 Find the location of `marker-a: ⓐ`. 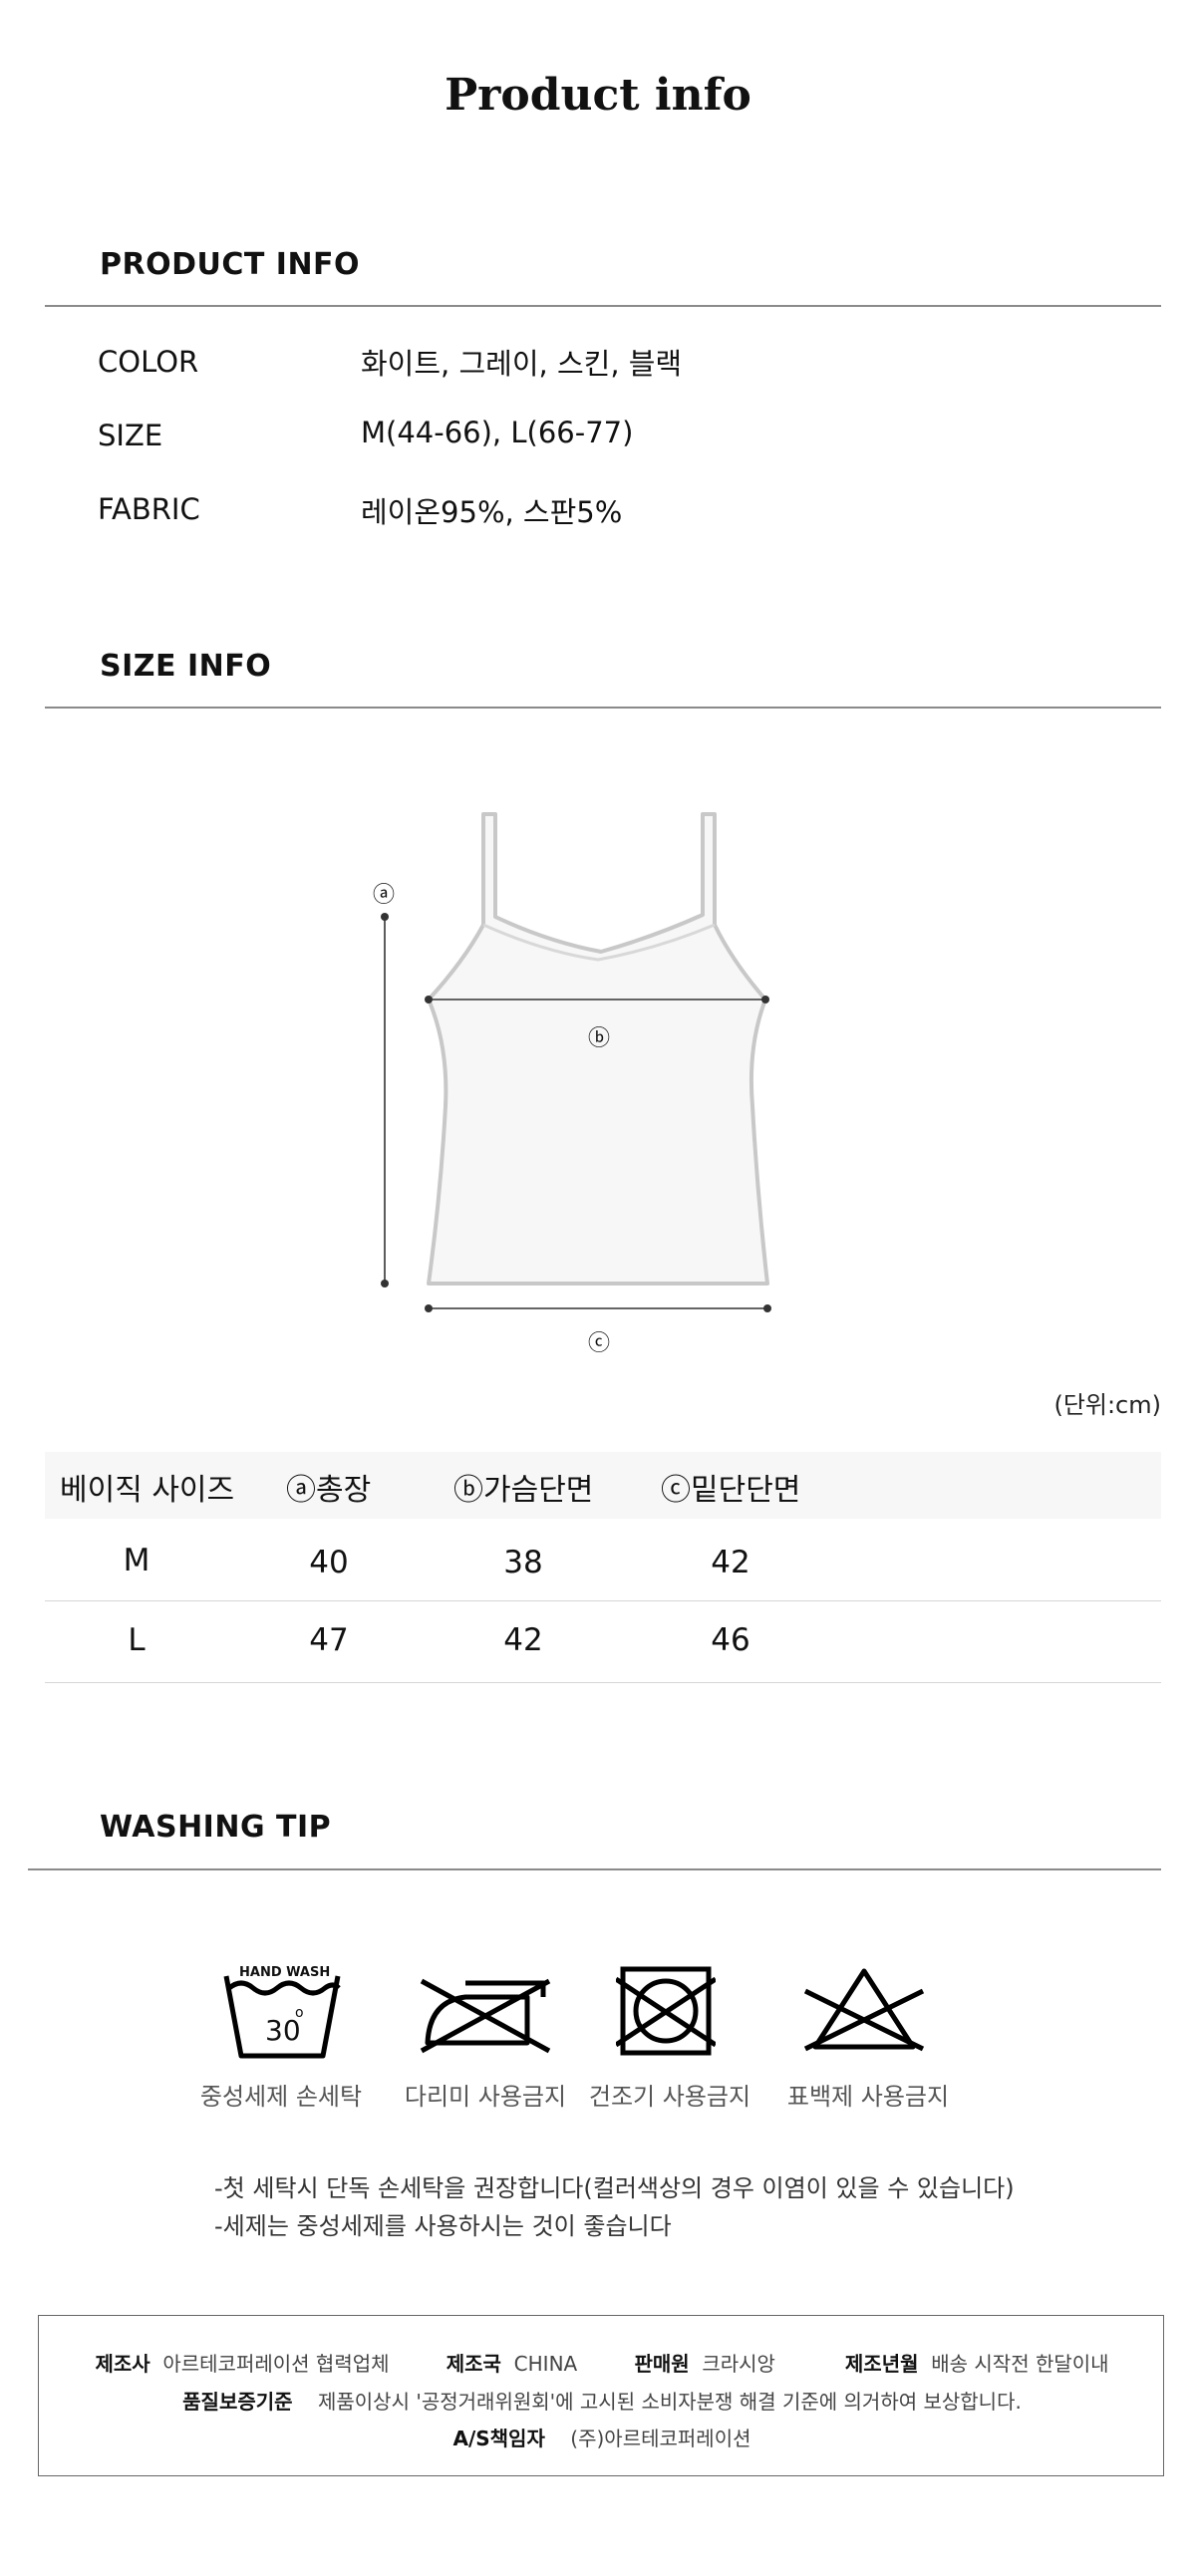

marker-a: ⓐ is located at coordinates (384, 895).